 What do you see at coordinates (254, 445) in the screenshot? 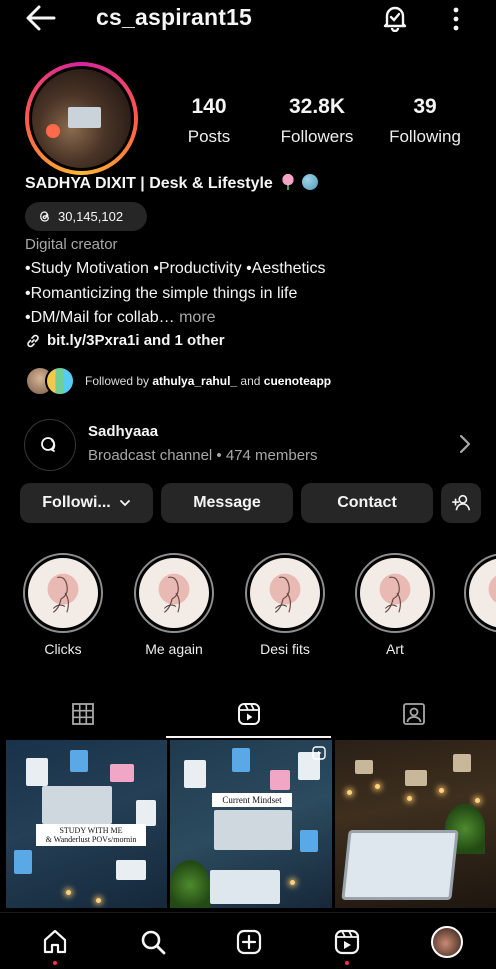
I see `broadcast-channel-row: Sadhyaaa Broadcast channel • 474 members` at bounding box center [254, 445].